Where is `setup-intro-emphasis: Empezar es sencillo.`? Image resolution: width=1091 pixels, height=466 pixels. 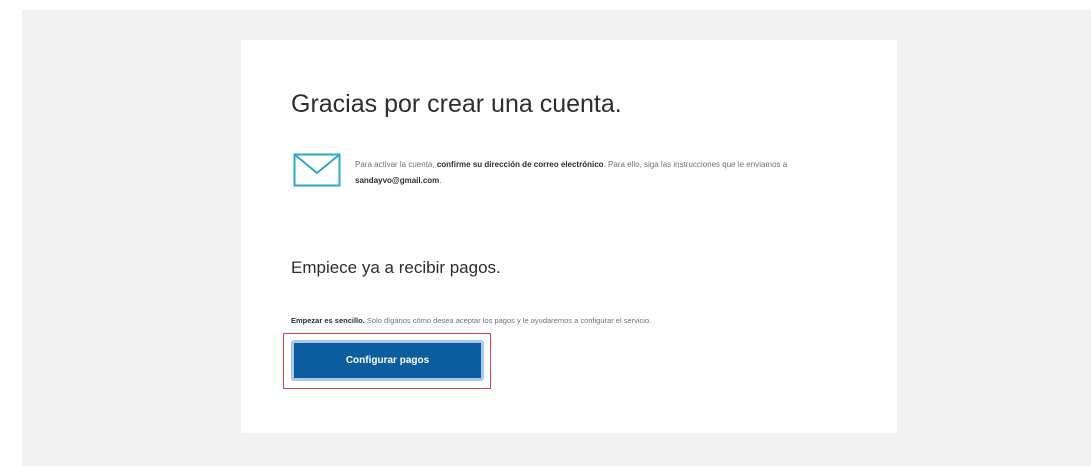 setup-intro-emphasis: Empezar es sencillo. is located at coordinates (328, 320).